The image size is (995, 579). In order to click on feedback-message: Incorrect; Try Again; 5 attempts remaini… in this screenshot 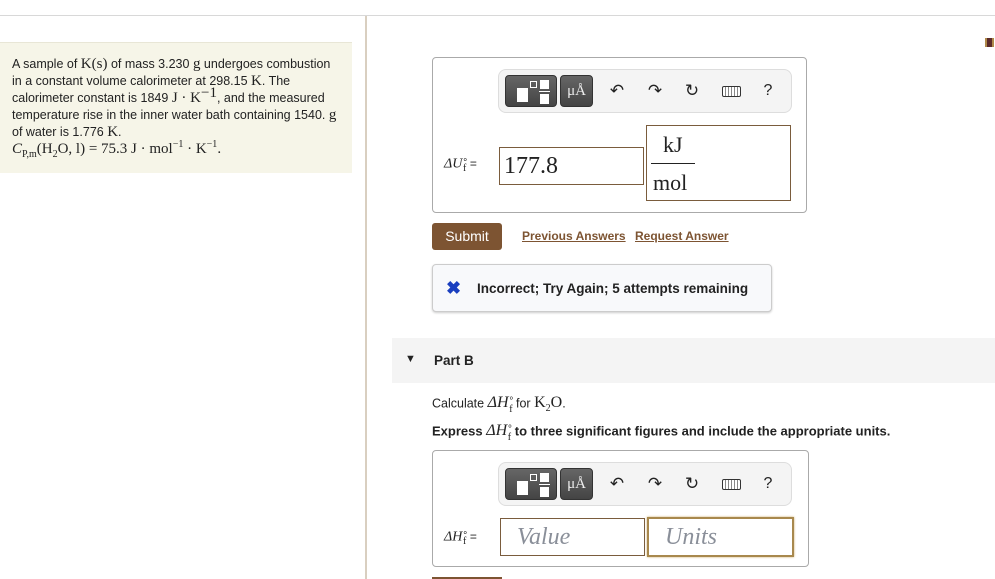, I will do `click(613, 288)`.